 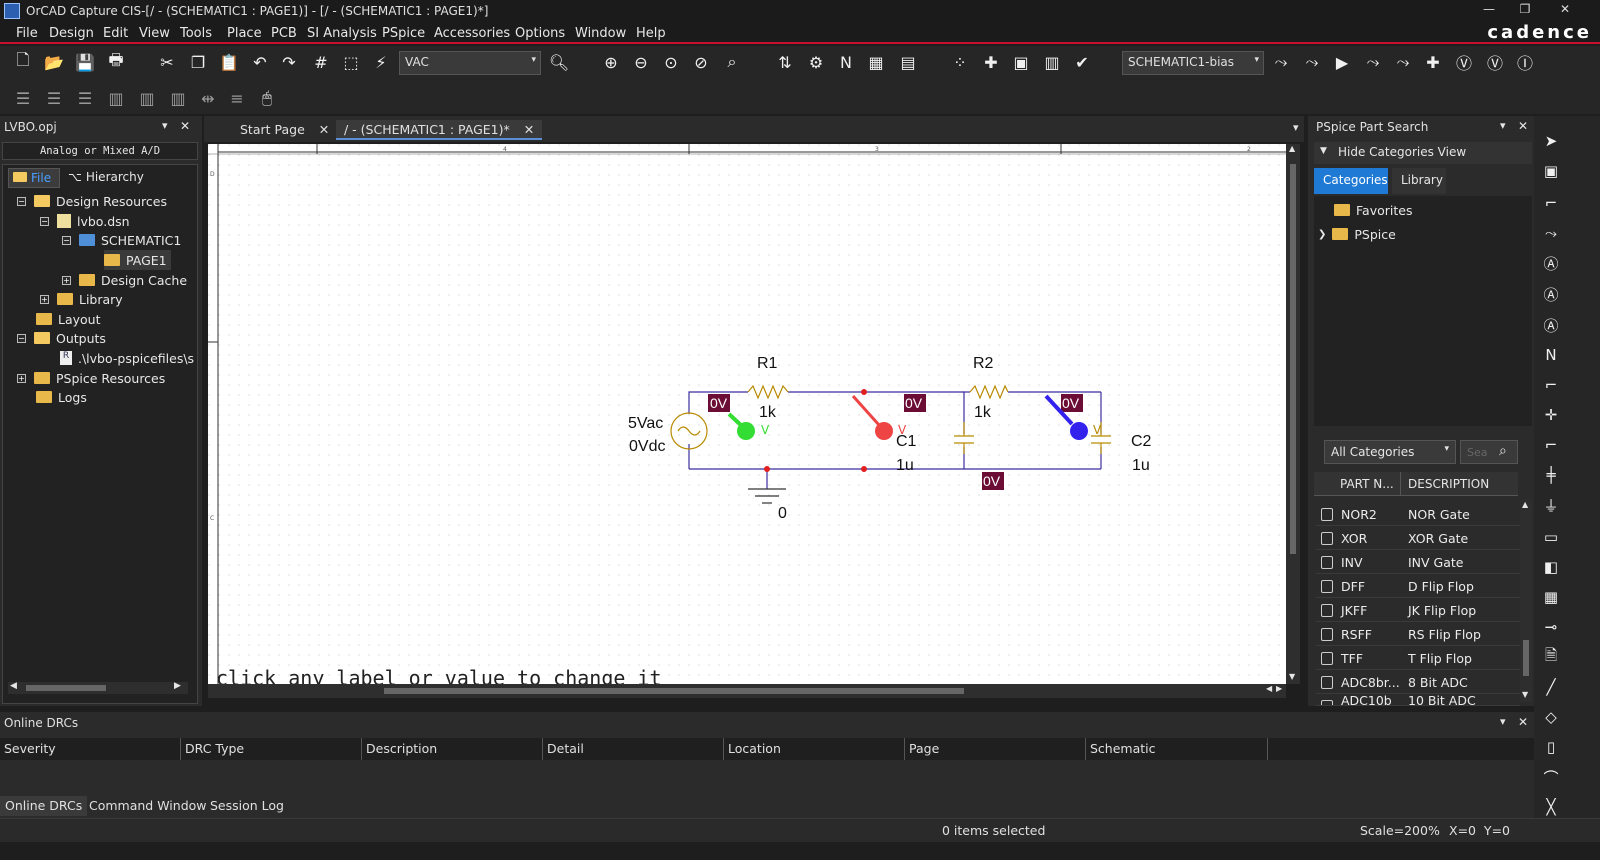 I want to click on menu-tools: Tools, so click(x=196, y=33).